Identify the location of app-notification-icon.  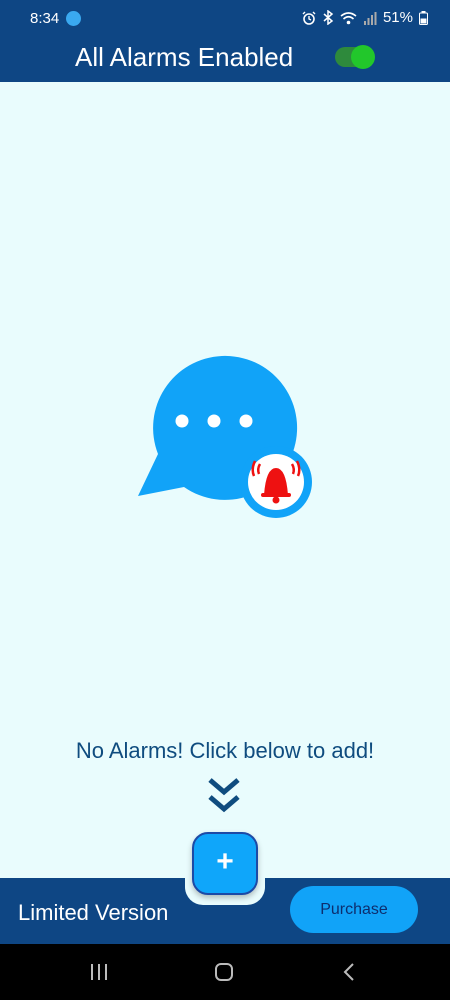
(73, 18).